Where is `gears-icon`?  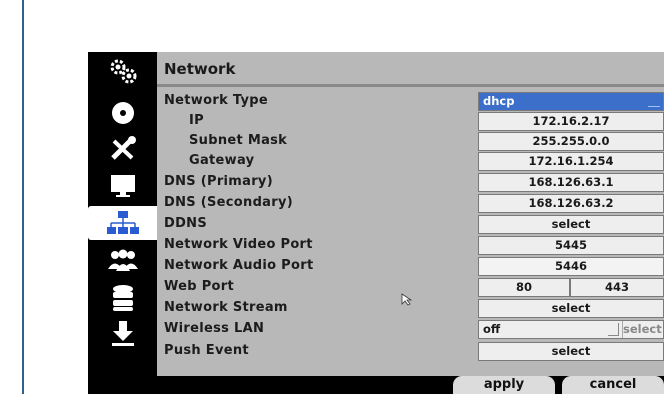
gears-icon is located at coordinates (123, 71).